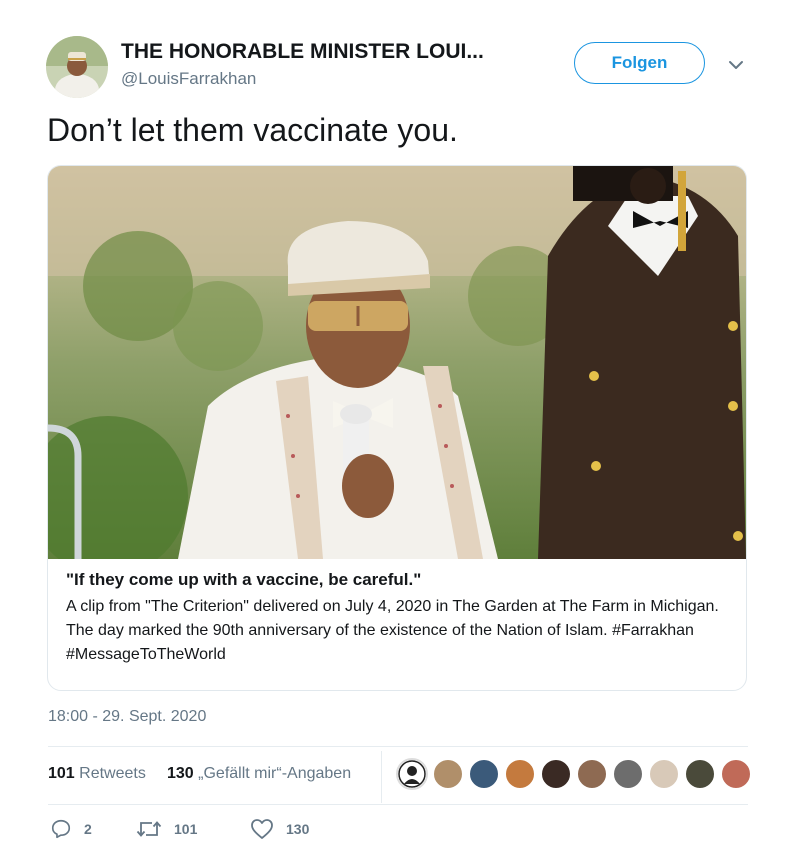  Describe the element at coordinates (88, 829) in the screenshot. I see `reply-count: 2` at that location.